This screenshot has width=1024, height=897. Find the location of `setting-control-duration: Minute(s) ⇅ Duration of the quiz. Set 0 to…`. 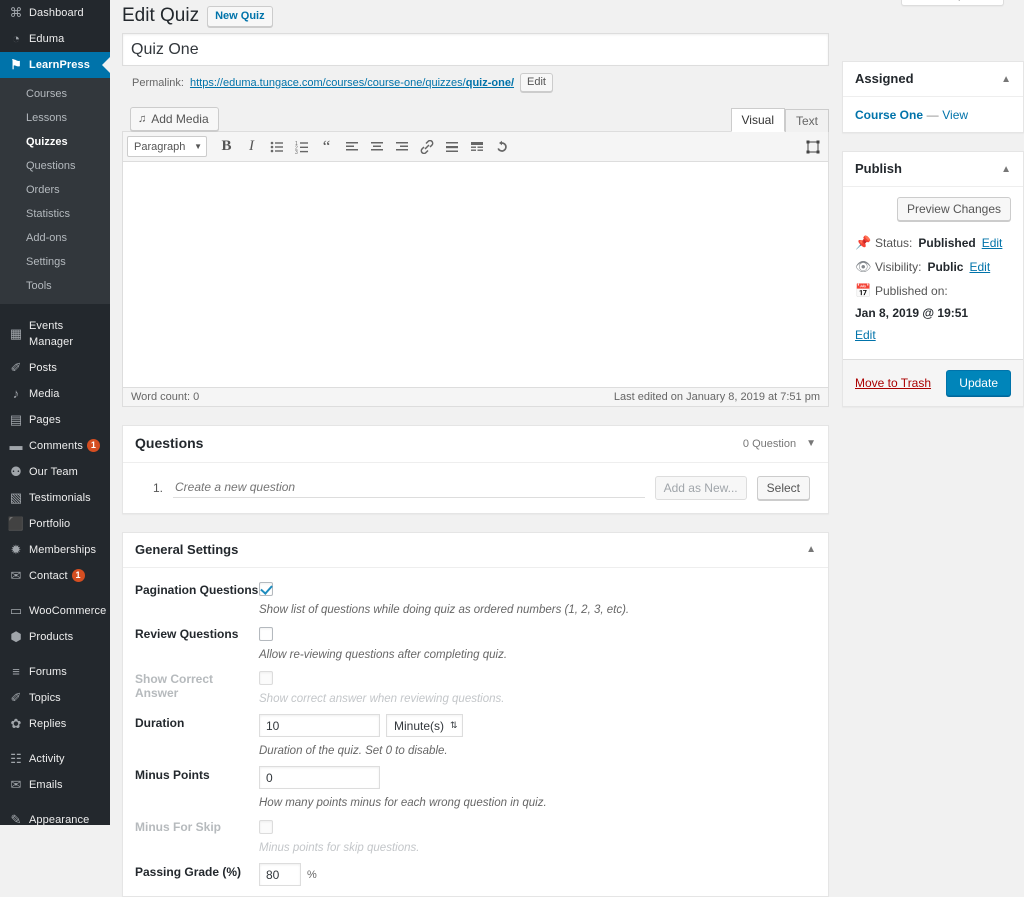

setting-control-duration: Minute(s) ⇅ Duration of the quiz. Set 0 to… is located at coordinates (543, 735).